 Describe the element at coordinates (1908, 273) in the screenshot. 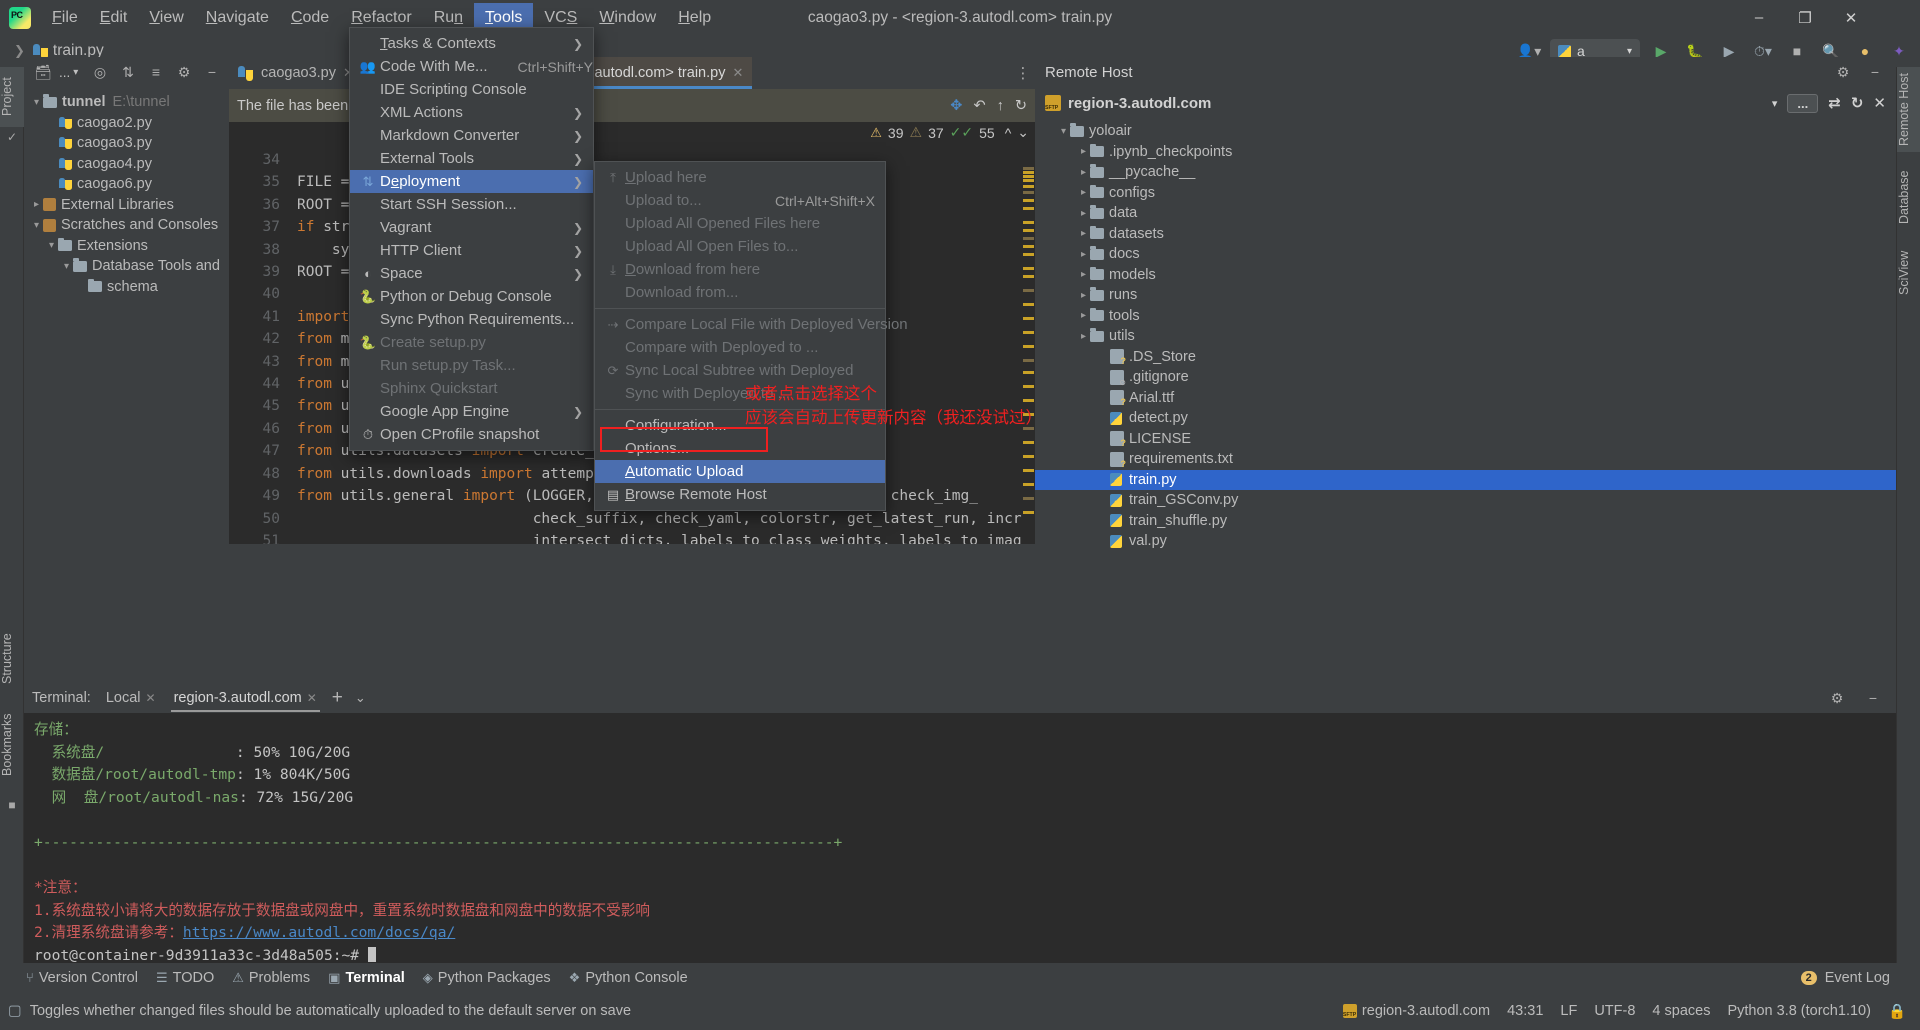

I see `strip-sciview-label: SciView` at that location.